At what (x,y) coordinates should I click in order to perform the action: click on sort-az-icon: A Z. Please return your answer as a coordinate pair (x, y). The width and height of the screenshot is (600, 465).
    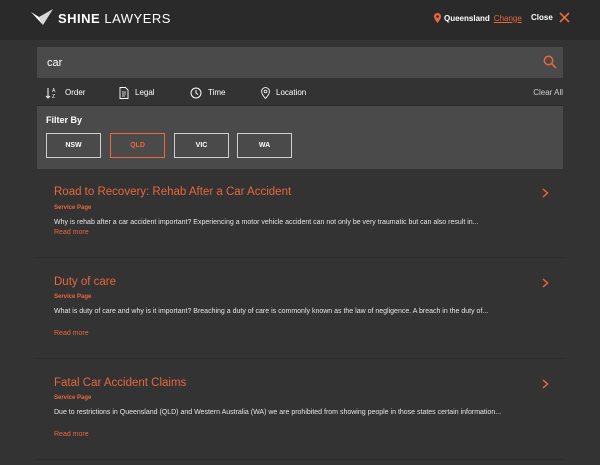
    Looking at the image, I should click on (50, 93).